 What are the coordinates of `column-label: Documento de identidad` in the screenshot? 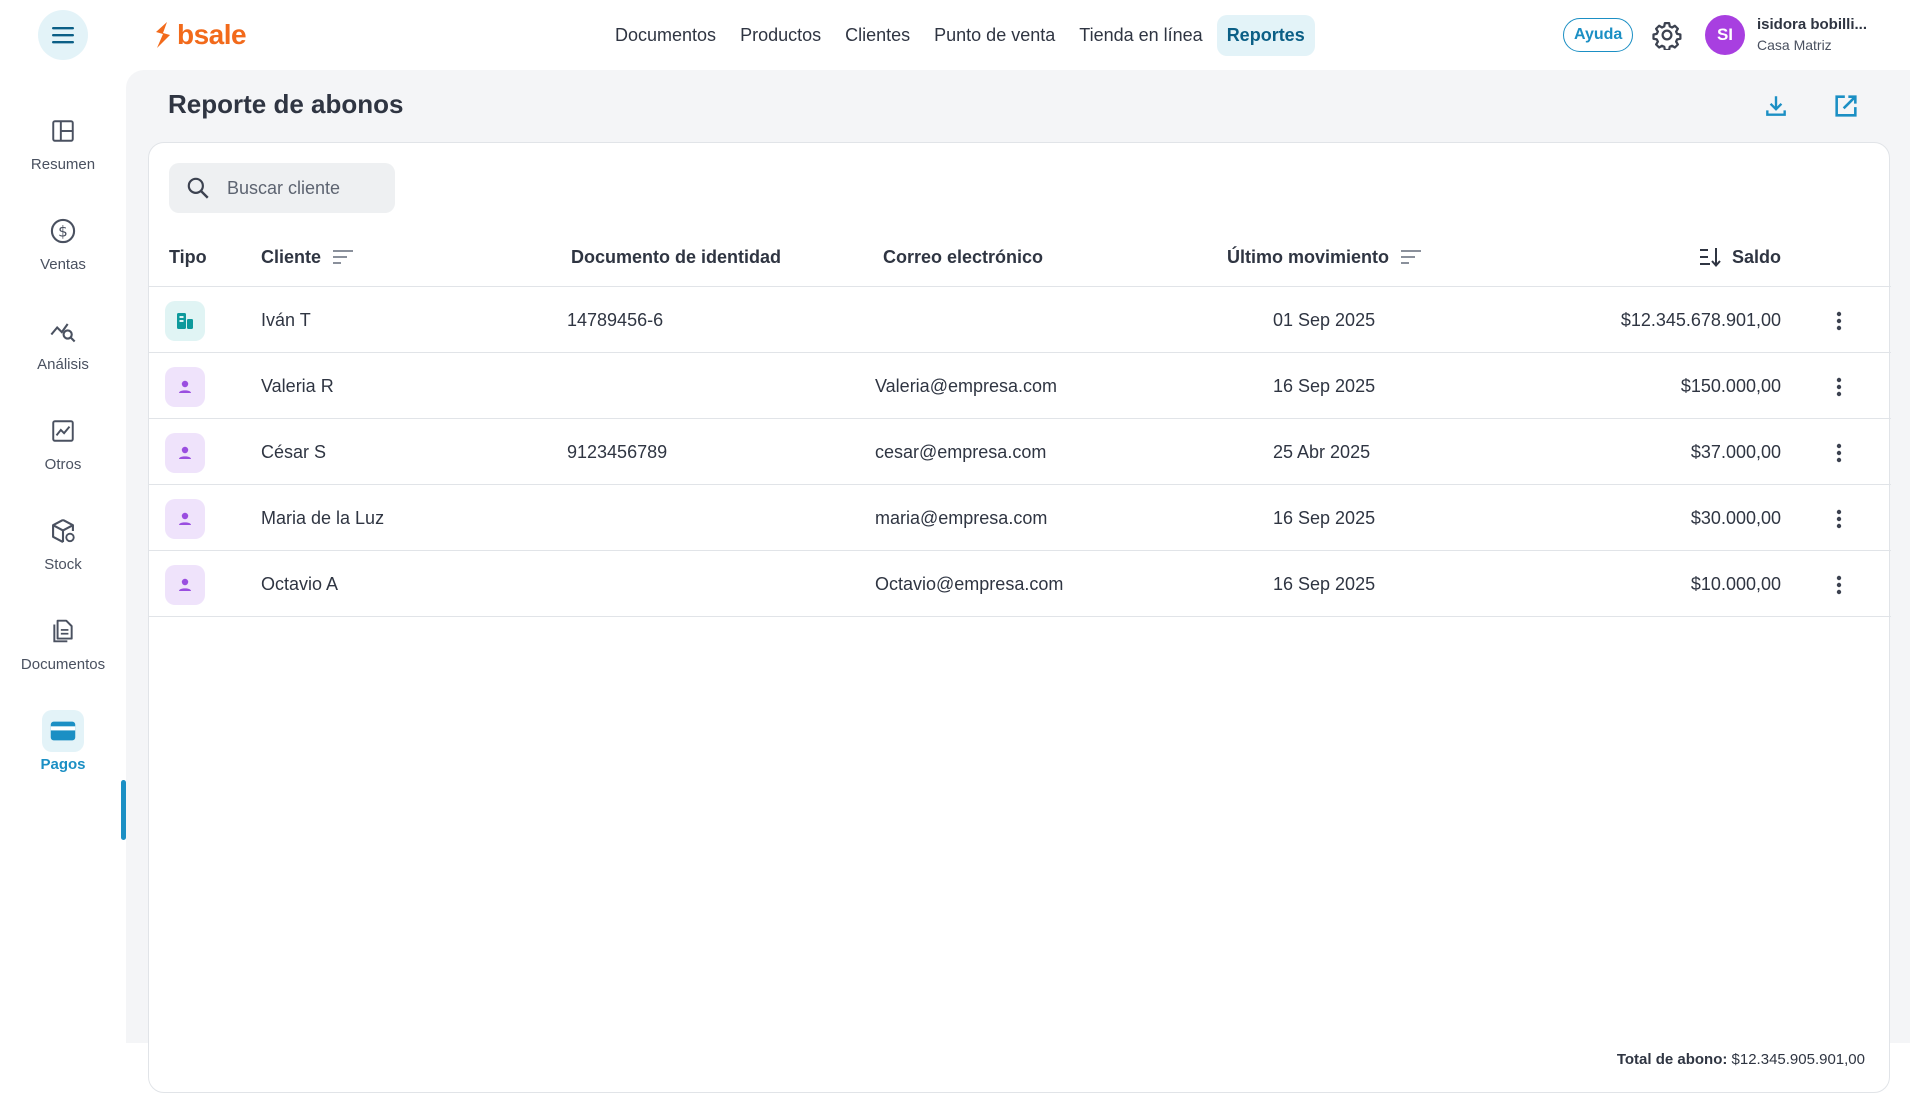 It's located at (676, 256).